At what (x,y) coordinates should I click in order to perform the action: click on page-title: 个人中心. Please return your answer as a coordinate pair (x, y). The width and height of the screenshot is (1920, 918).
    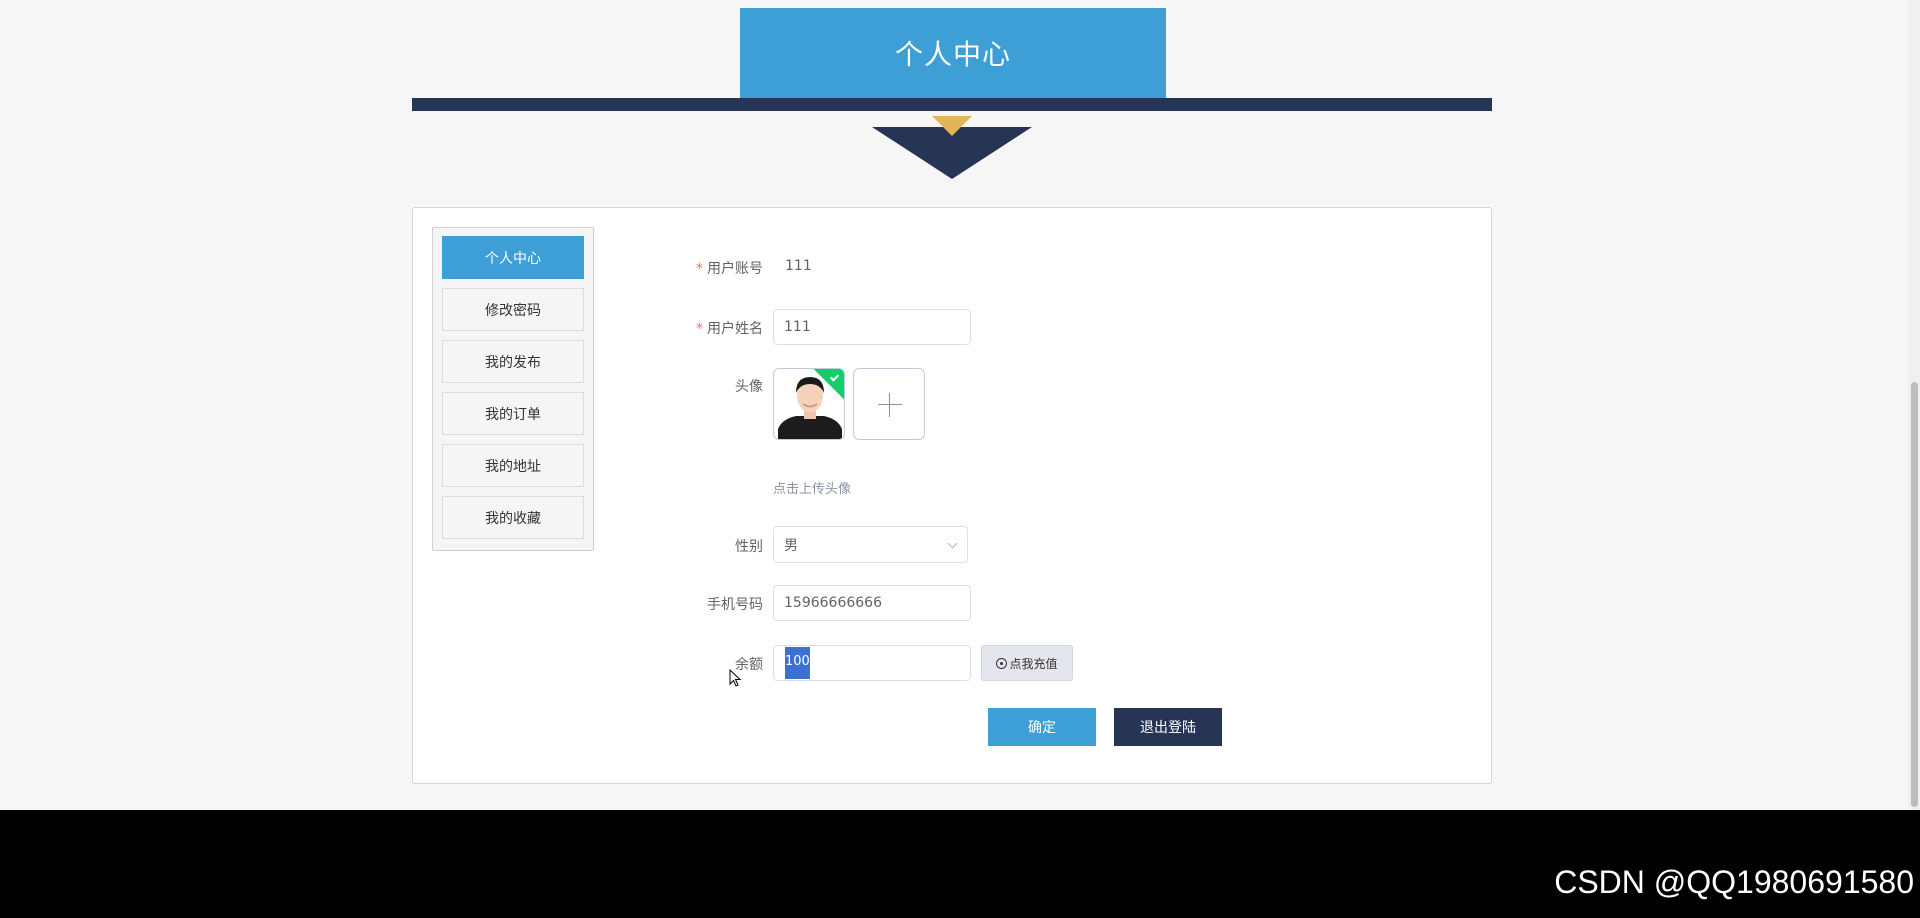
    Looking at the image, I should click on (953, 53).